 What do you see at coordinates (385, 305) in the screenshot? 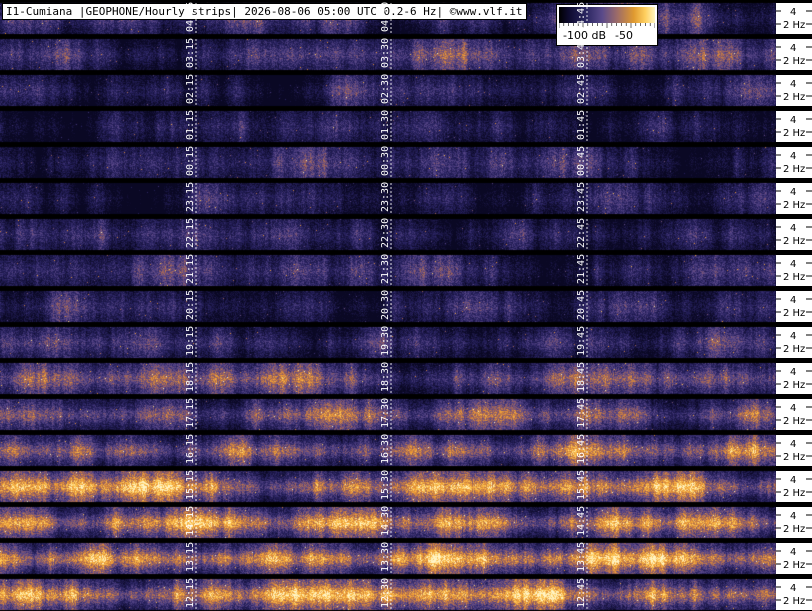
I see `time-mark-label: 20:30` at bounding box center [385, 305].